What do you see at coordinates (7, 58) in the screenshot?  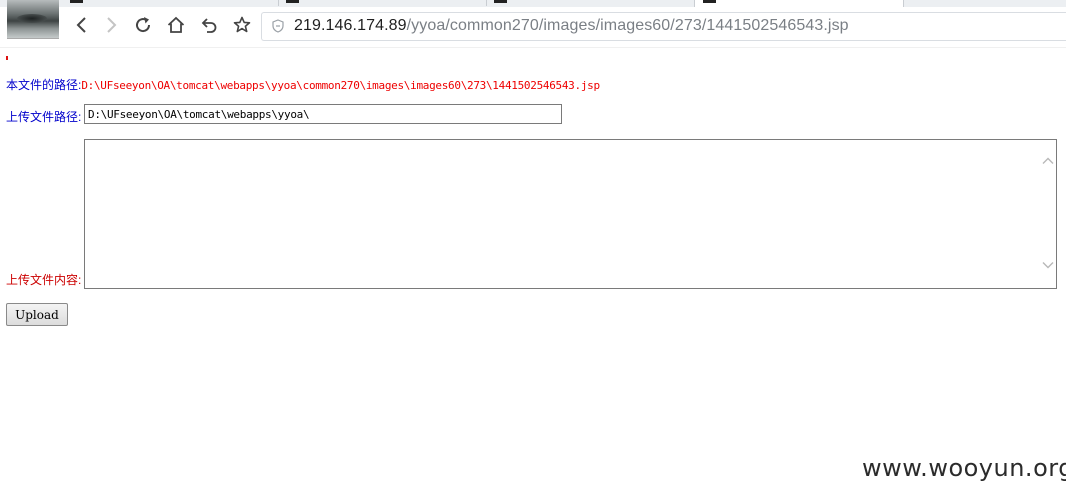 I see `red-marker` at bounding box center [7, 58].